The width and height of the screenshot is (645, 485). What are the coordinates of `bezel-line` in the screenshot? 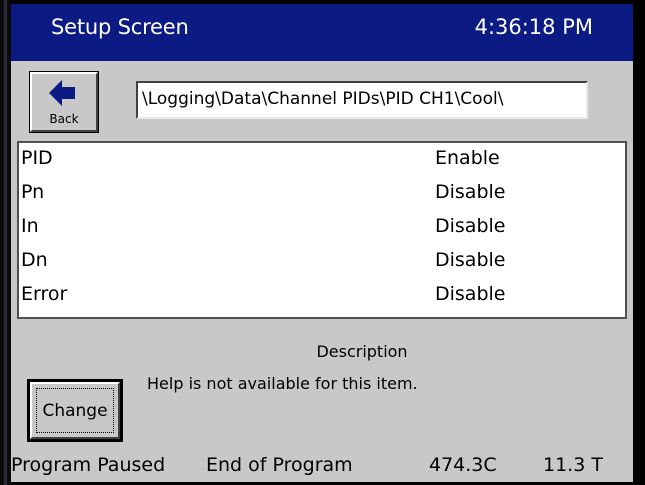 It's located at (5, 242).